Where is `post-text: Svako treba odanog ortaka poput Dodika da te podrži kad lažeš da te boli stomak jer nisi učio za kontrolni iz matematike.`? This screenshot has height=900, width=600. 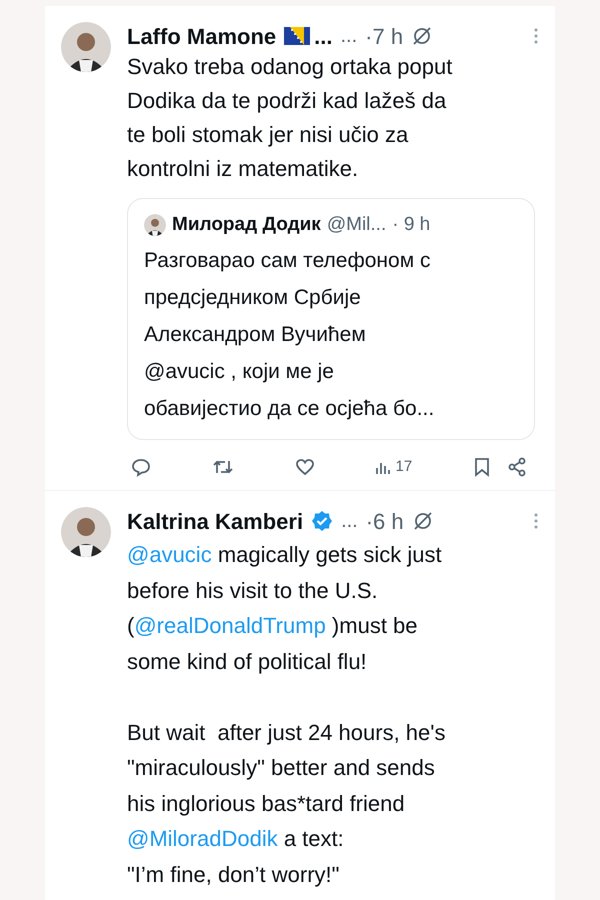
post-text: Svako treba odanog ortaka poput Dodika da te podrži kad lažeš da te boli stomak jer nisi učio za kontrolni iz matematike. is located at coordinates (290, 118).